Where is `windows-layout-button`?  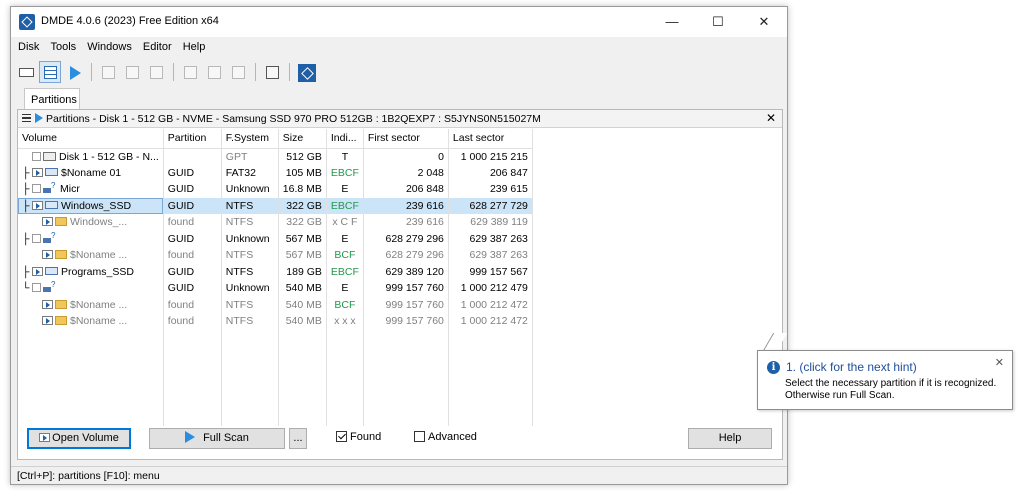 windows-layout-button is located at coordinates (272, 72).